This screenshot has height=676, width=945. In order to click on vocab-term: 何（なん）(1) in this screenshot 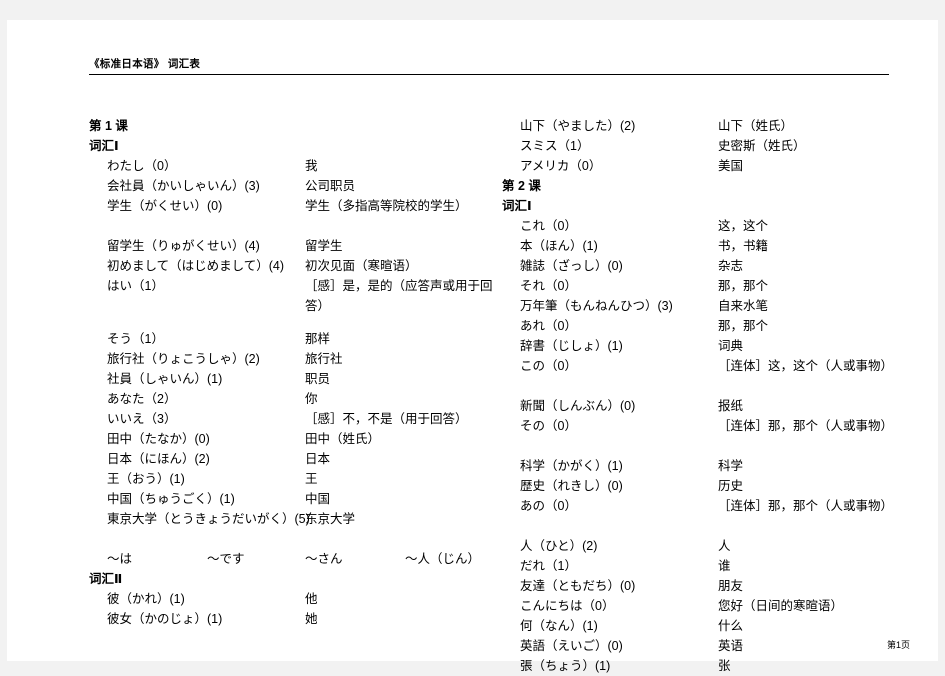, I will do `click(559, 626)`.